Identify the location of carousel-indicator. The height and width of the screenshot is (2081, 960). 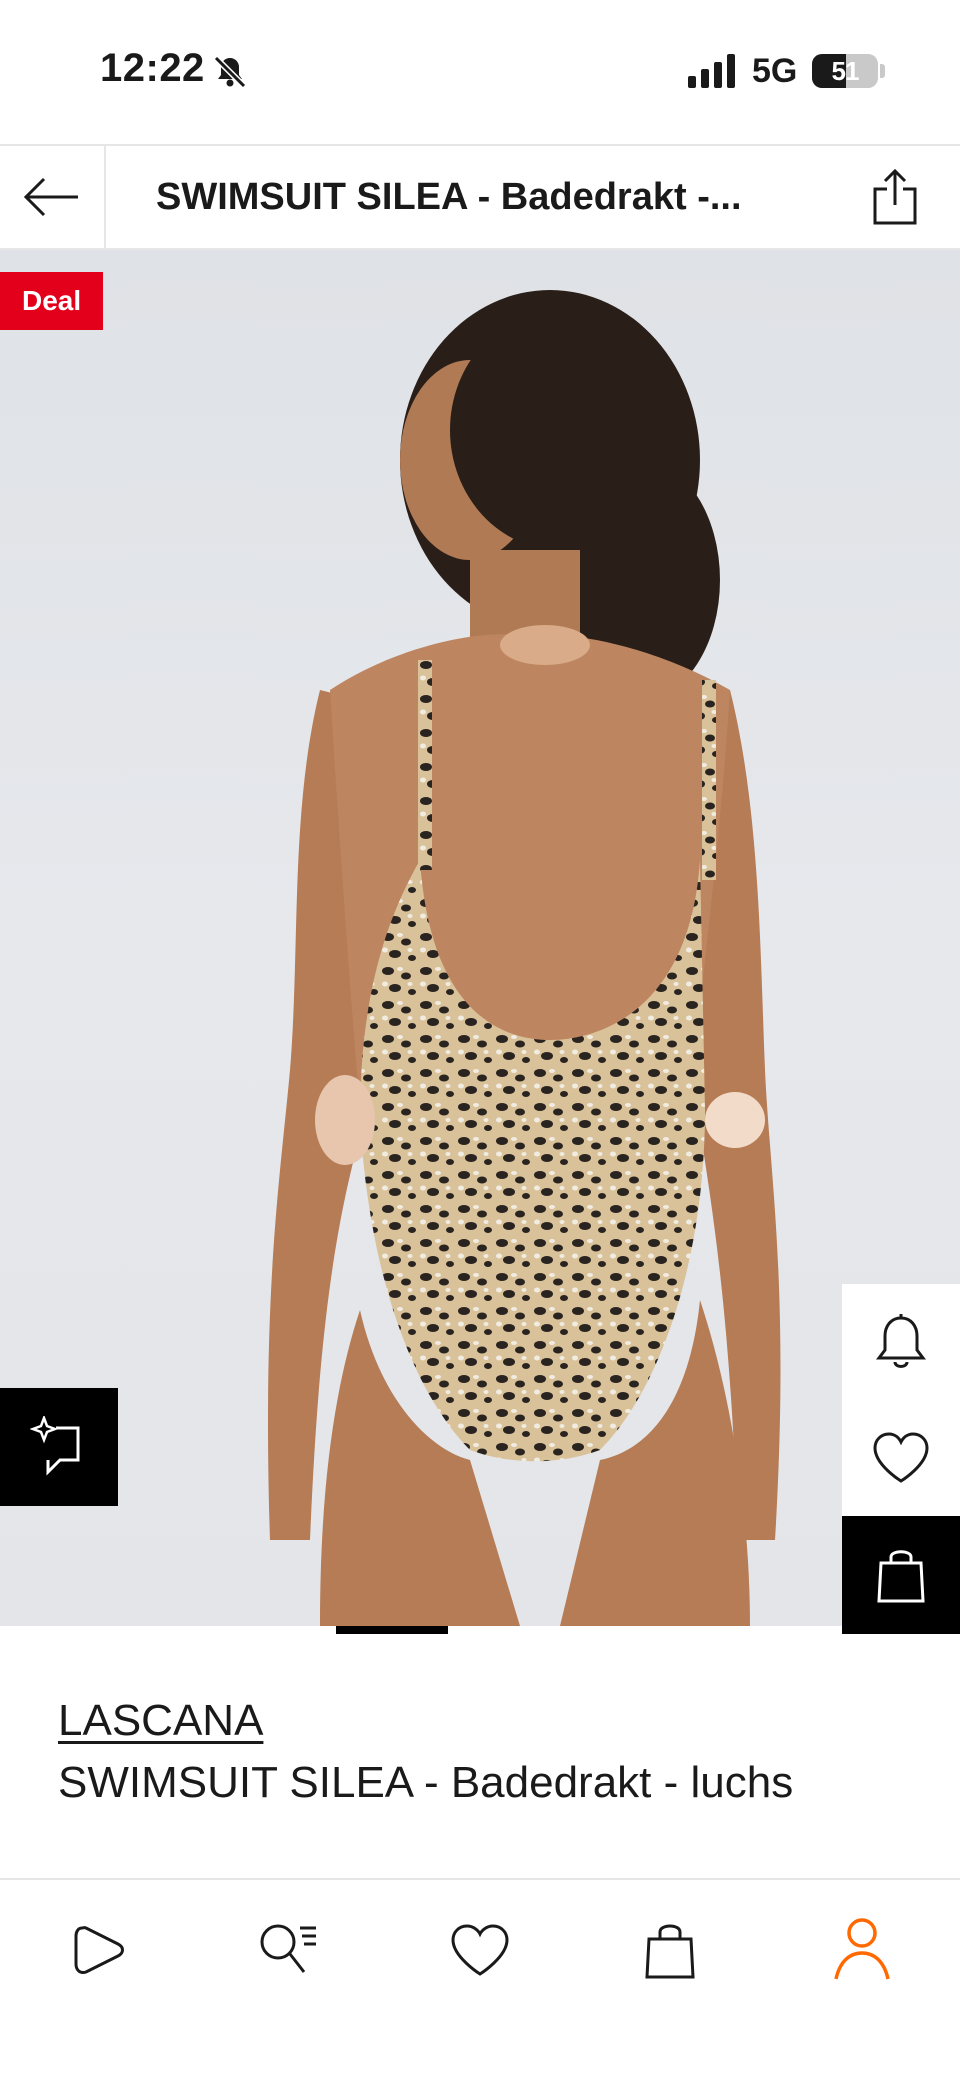
(392, 1630).